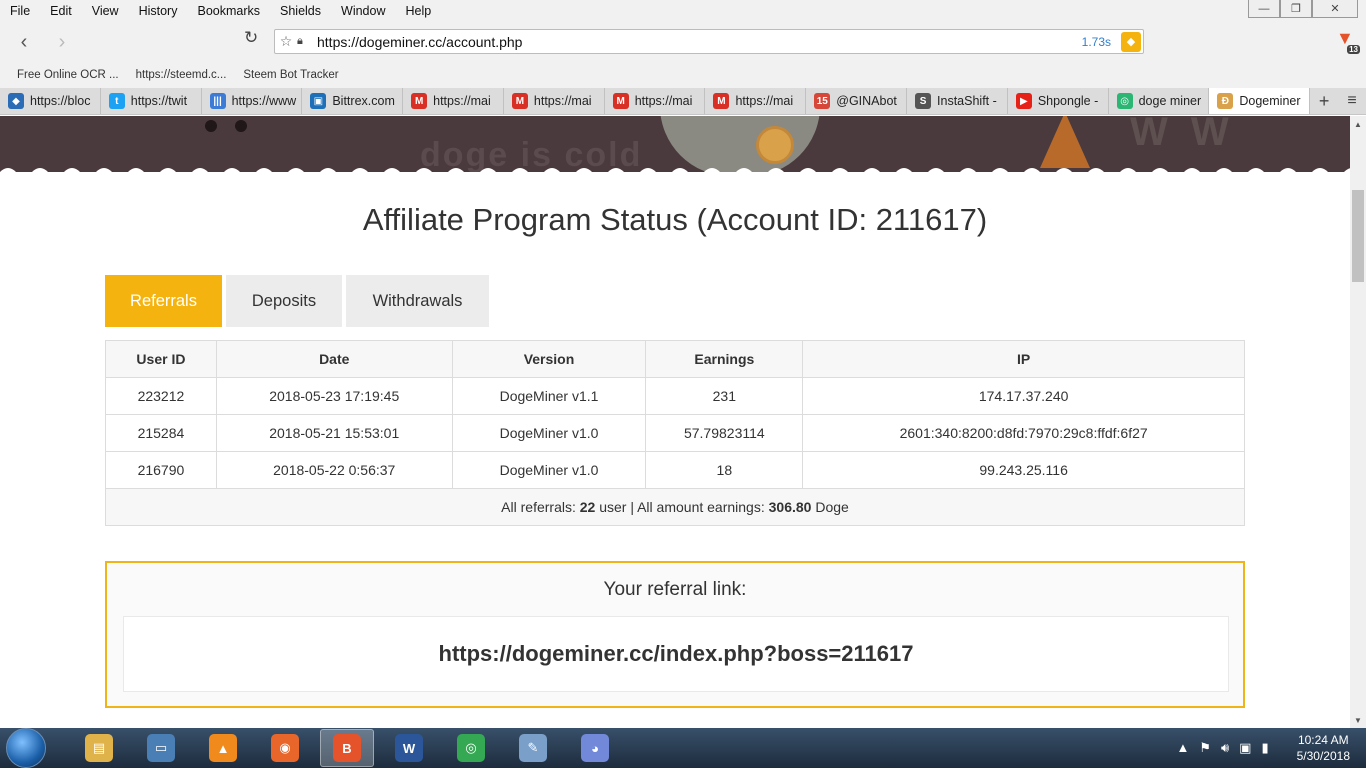  Describe the element at coordinates (822, 101) in the screenshot. I see `tab-favicon-icon: 15` at that location.